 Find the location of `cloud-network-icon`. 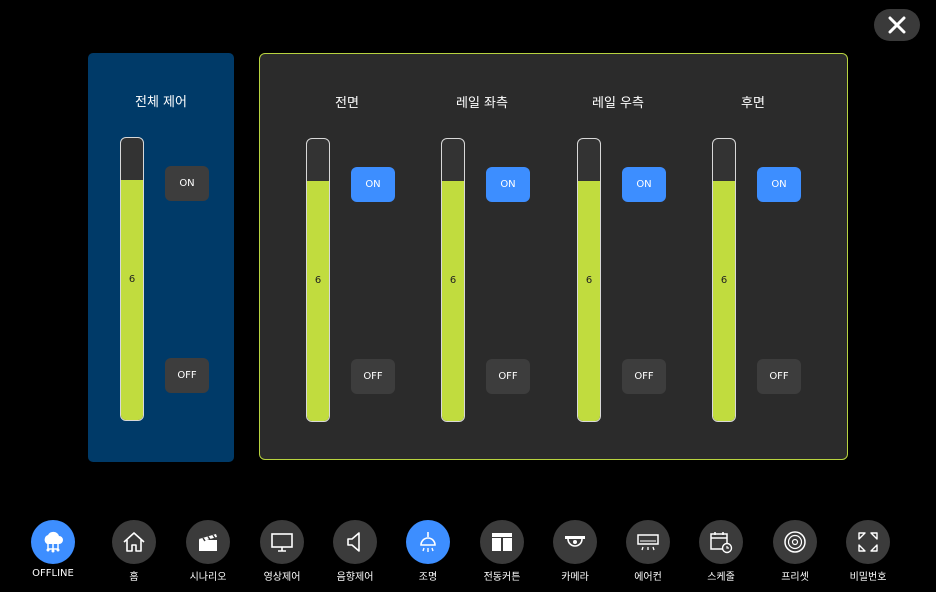

cloud-network-icon is located at coordinates (53, 542).